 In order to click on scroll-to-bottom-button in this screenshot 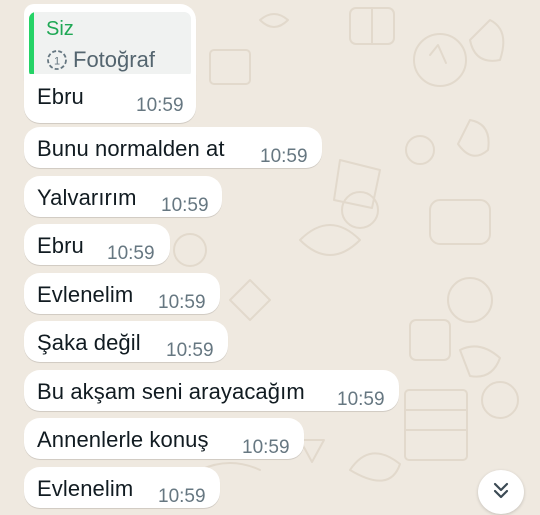, I will do `click(501, 492)`.